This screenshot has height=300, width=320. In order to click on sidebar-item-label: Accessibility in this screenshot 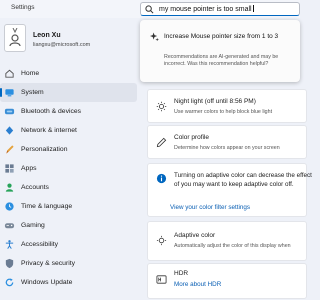, I will do `click(40, 244)`.